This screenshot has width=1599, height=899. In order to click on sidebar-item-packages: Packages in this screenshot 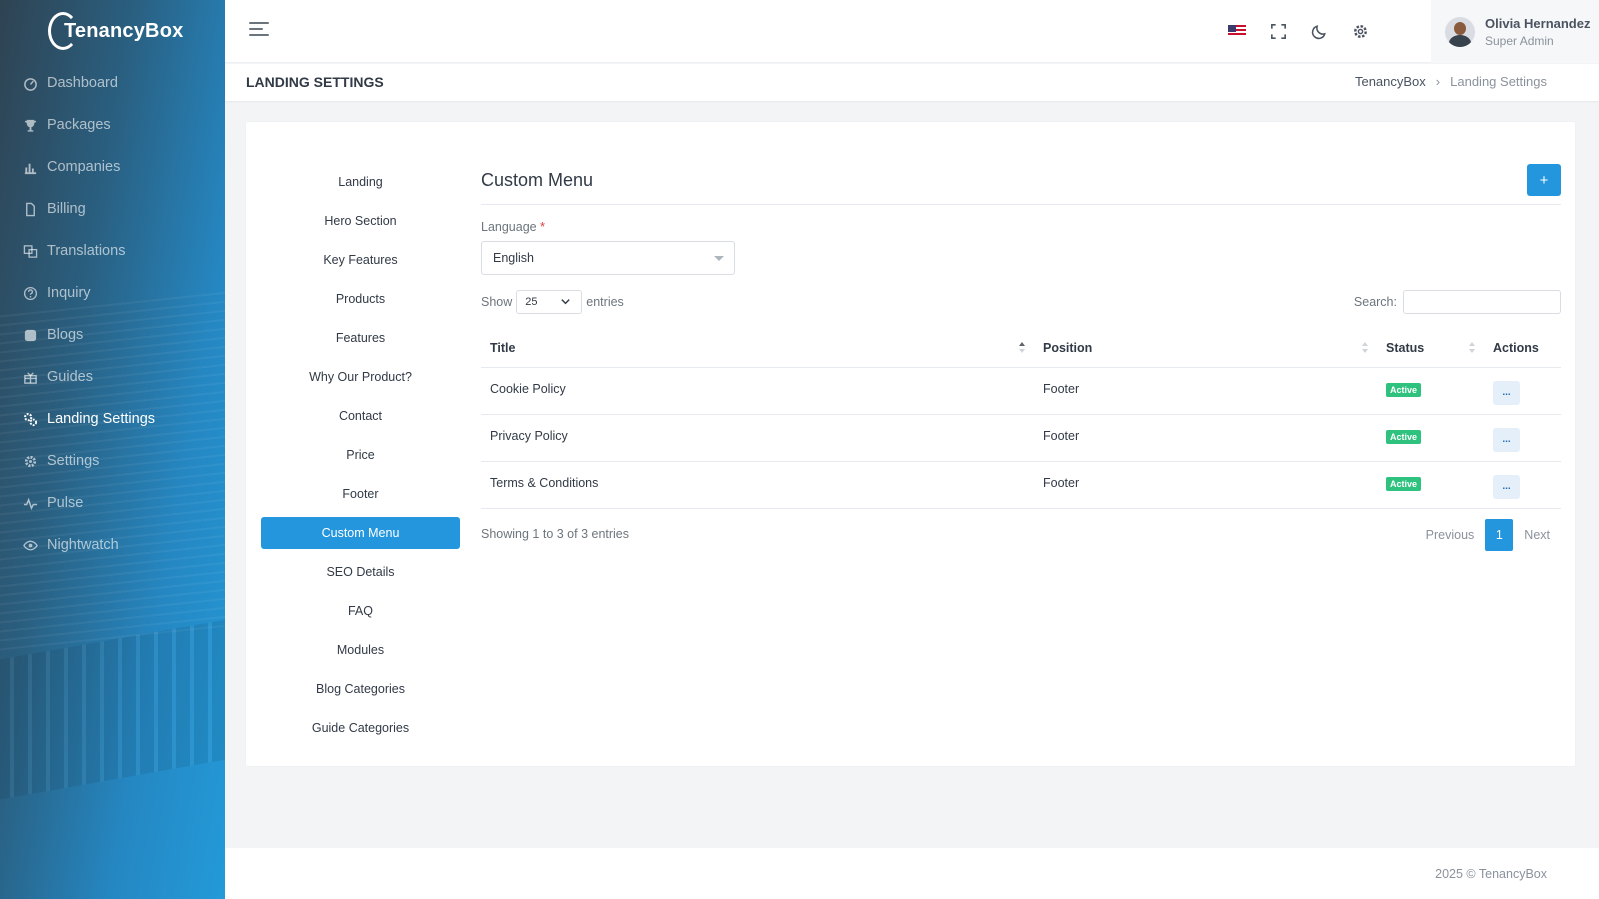, I will do `click(112, 125)`.